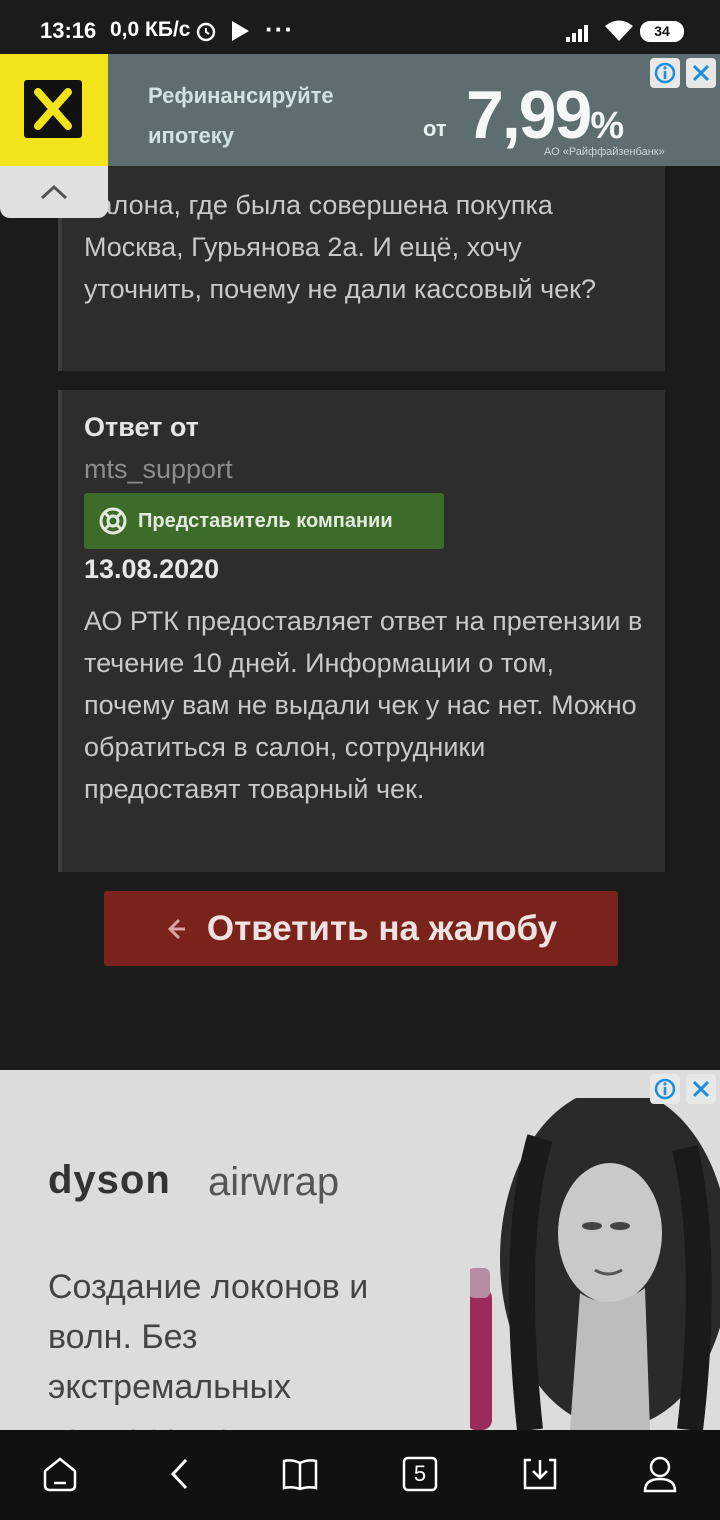  Describe the element at coordinates (529, 115) in the screenshot. I see `ad-rate-value: 7,99` at that location.